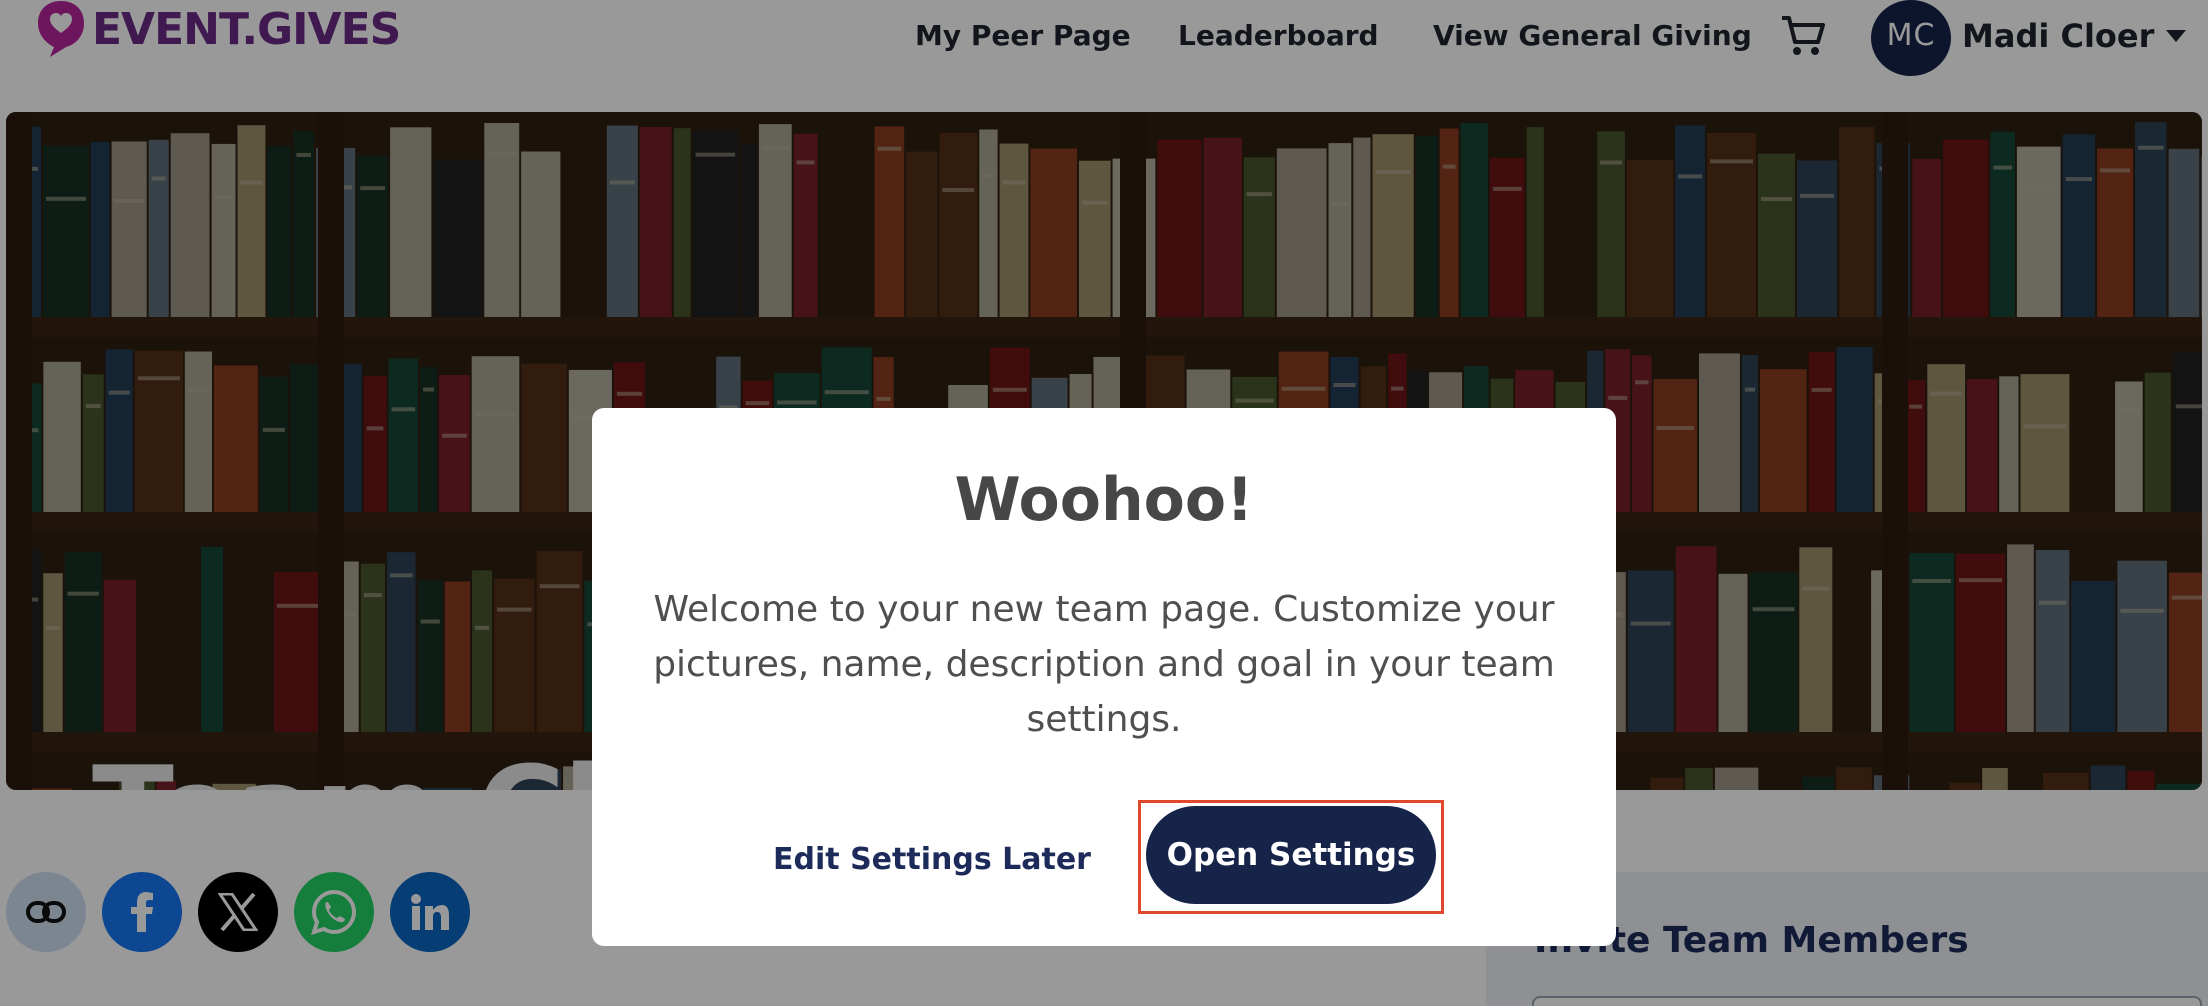 The height and width of the screenshot is (1006, 2208). Describe the element at coordinates (1104, 500) in the screenshot. I see `dialog-title: Woohoo!` at that location.